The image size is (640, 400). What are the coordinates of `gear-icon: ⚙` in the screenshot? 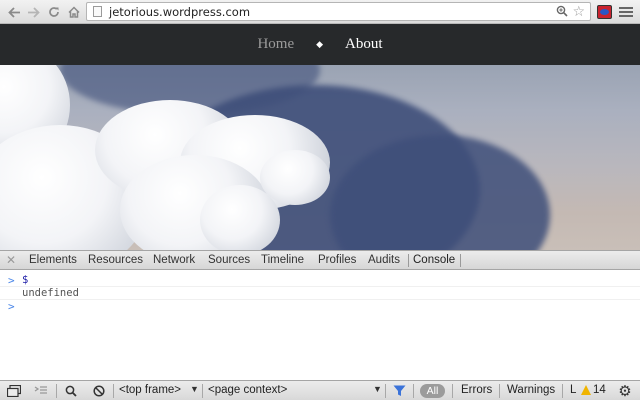 It's located at (625, 391).